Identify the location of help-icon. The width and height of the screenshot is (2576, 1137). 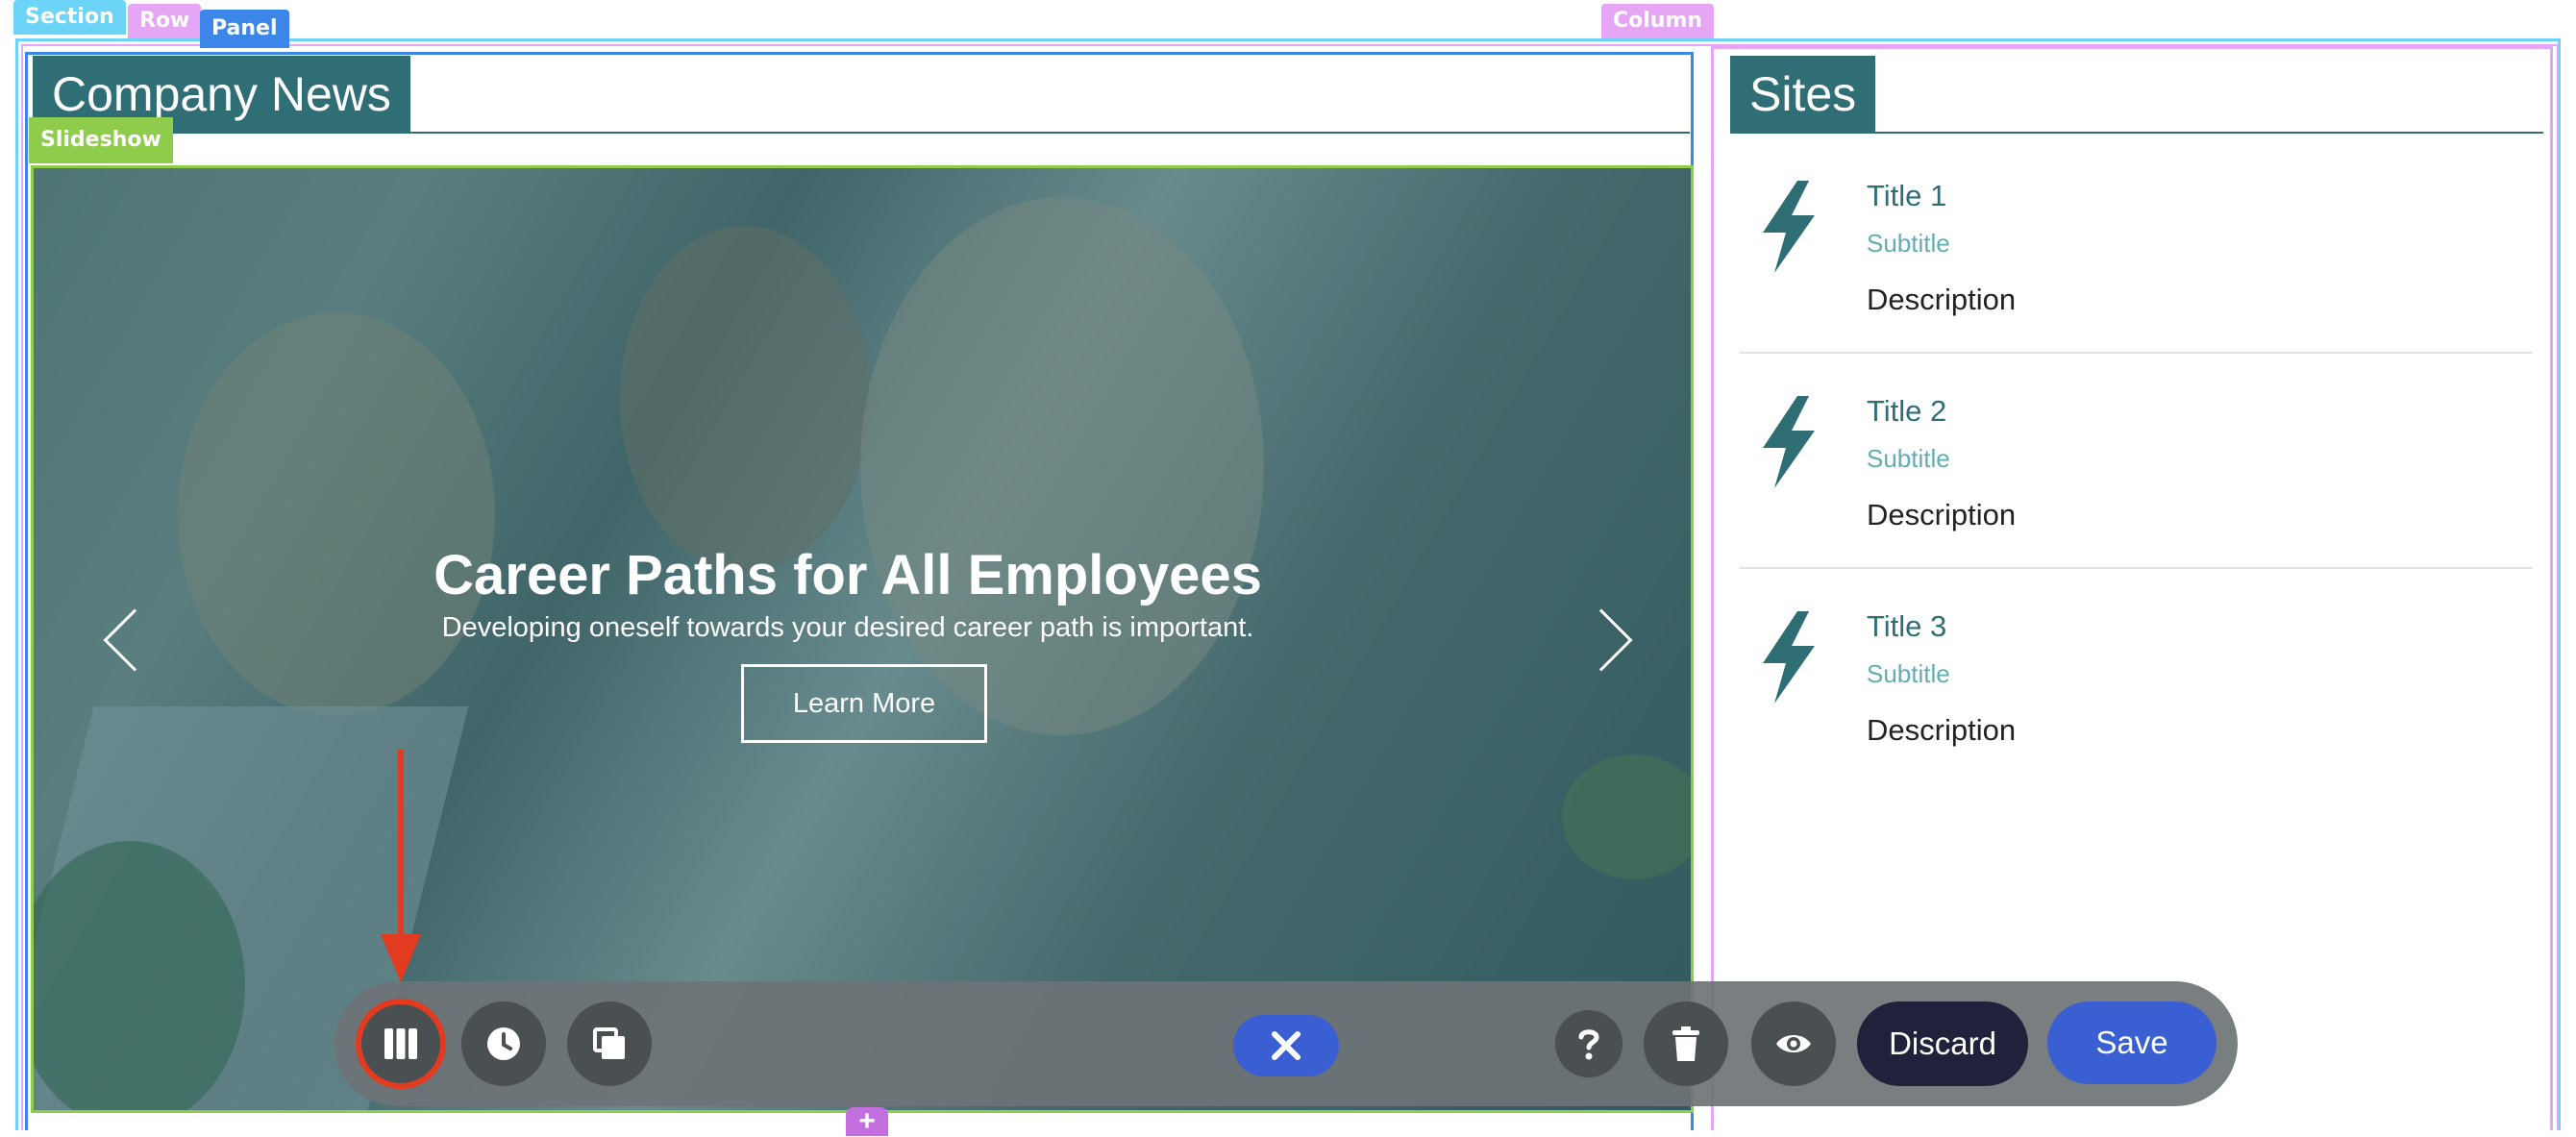
(1589, 1044).